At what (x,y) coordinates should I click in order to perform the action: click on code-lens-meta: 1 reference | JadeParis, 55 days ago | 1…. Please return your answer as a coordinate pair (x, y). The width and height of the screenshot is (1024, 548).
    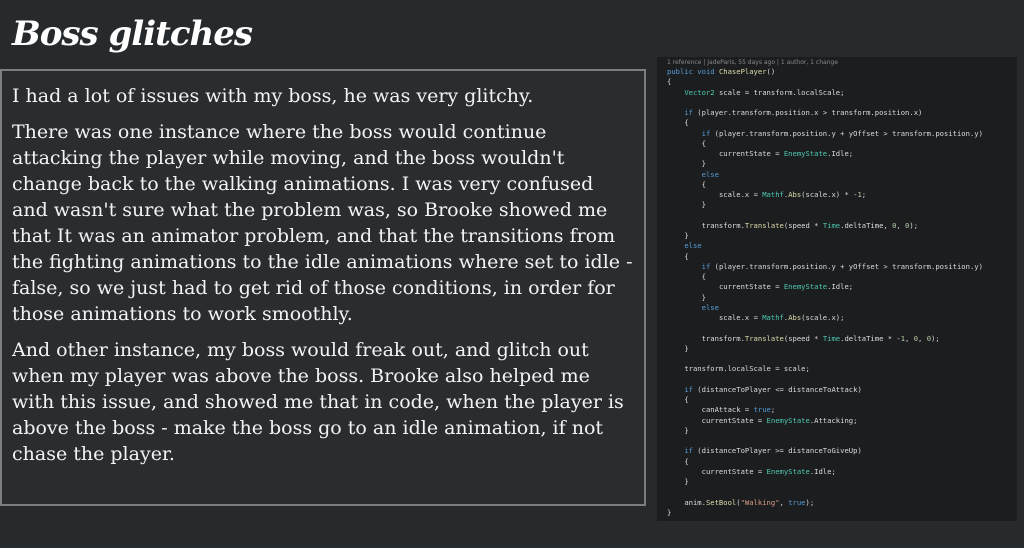
    Looking at the image, I should click on (752, 62).